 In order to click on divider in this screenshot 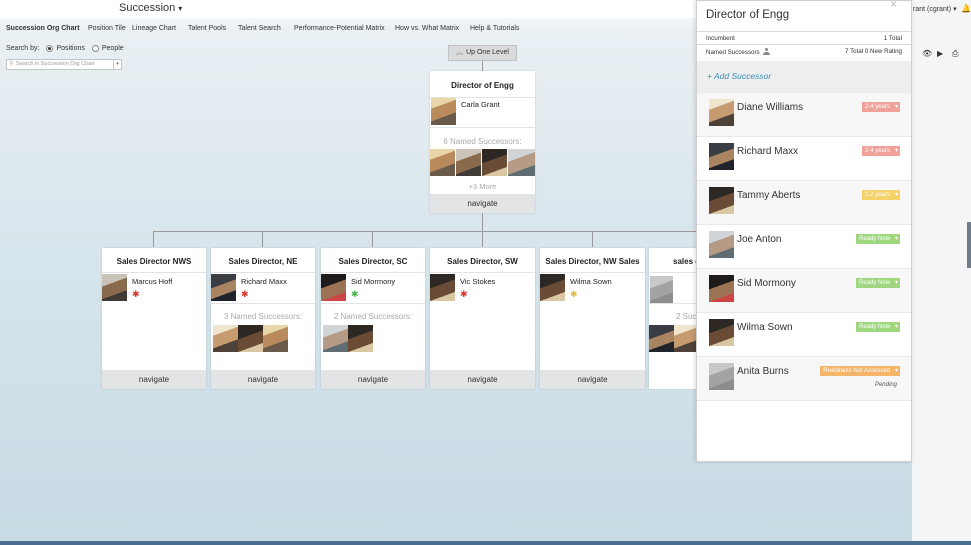, I will do `click(673, 272)`.